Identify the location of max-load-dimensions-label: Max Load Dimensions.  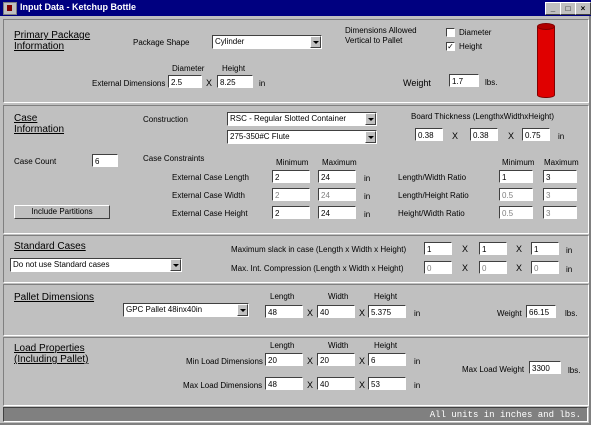
(223, 385).